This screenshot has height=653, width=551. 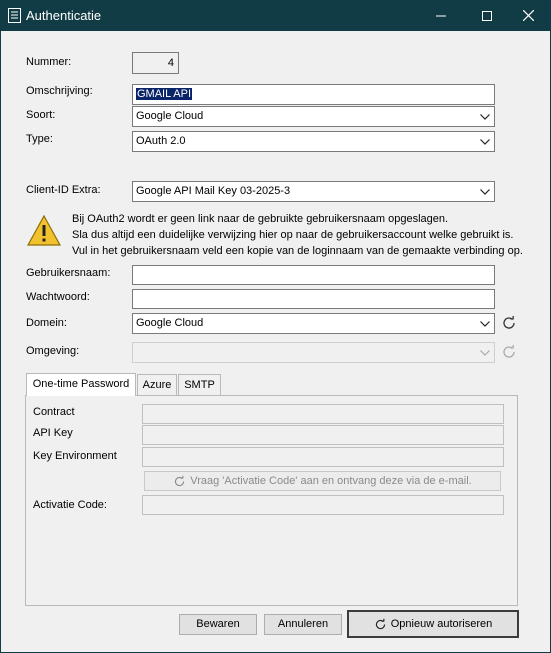 What do you see at coordinates (313, 191) in the screenshot?
I see `clientid-select: Google API Mail Key 03-2025-3` at bounding box center [313, 191].